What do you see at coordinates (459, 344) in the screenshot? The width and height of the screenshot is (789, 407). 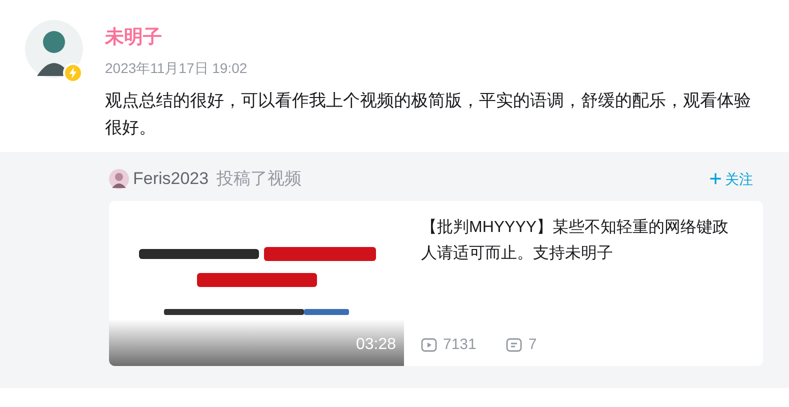 I see `play-count: 7131` at bounding box center [459, 344].